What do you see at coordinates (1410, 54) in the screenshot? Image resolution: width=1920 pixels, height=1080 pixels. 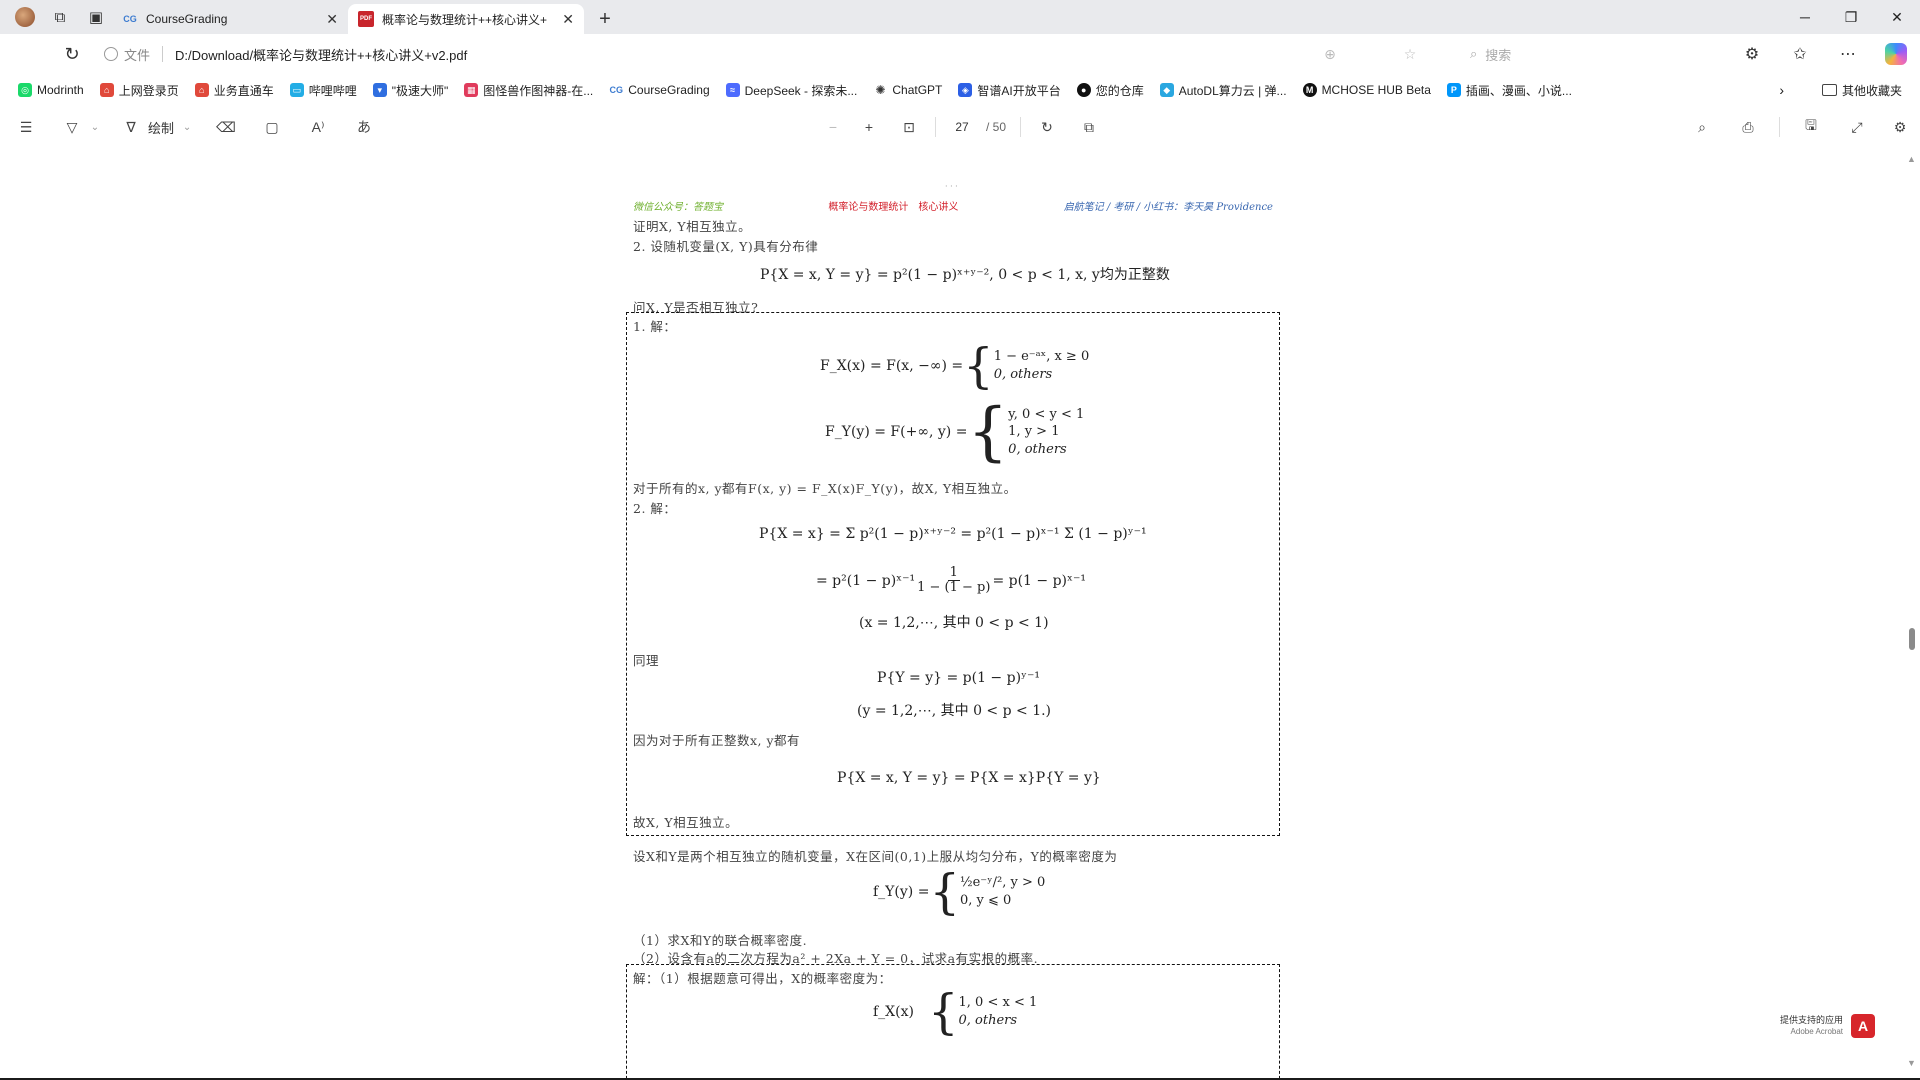 I see `favorite-star-icon: ☆` at bounding box center [1410, 54].